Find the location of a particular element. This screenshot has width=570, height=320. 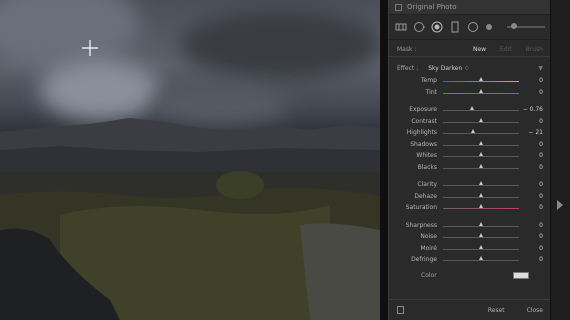

tool-strip is located at coordinates (470, 27).